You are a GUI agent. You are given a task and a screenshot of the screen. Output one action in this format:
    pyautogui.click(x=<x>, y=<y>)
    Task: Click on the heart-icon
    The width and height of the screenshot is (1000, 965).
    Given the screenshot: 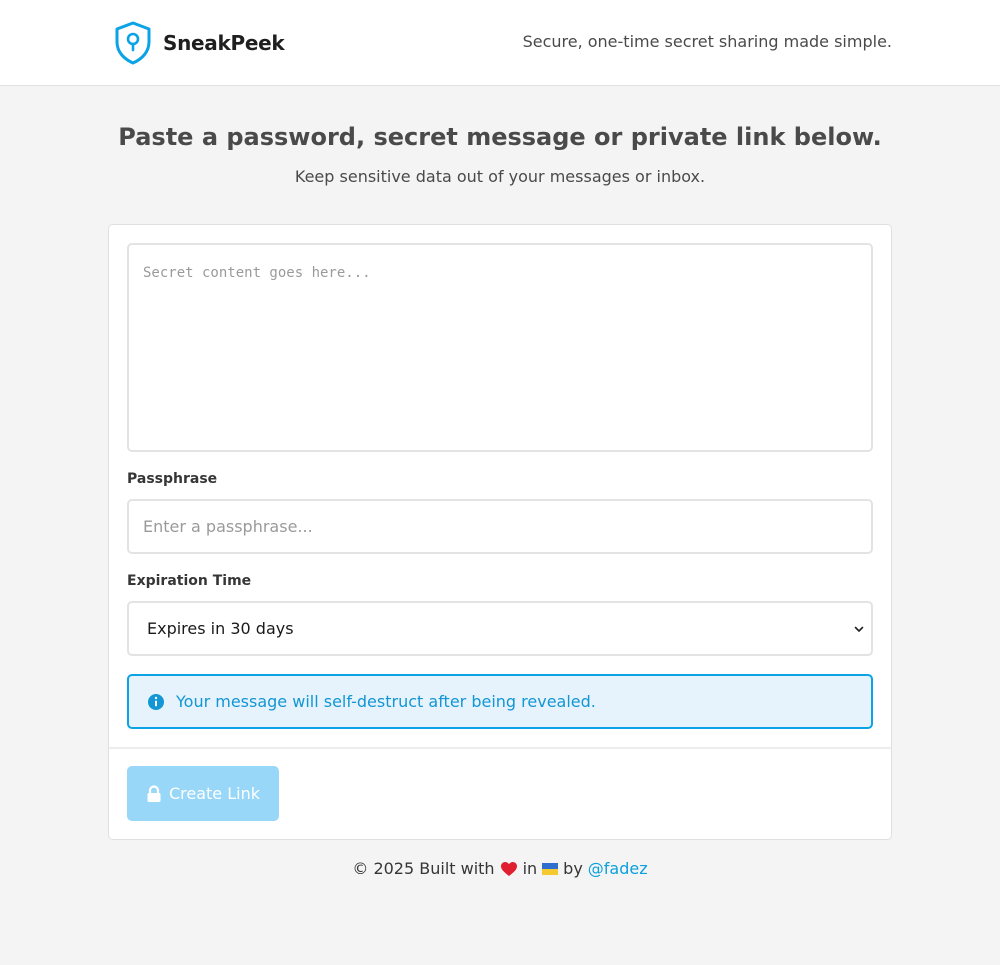 What is the action you would take?
    pyautogui.click(x=508, y=868)
    